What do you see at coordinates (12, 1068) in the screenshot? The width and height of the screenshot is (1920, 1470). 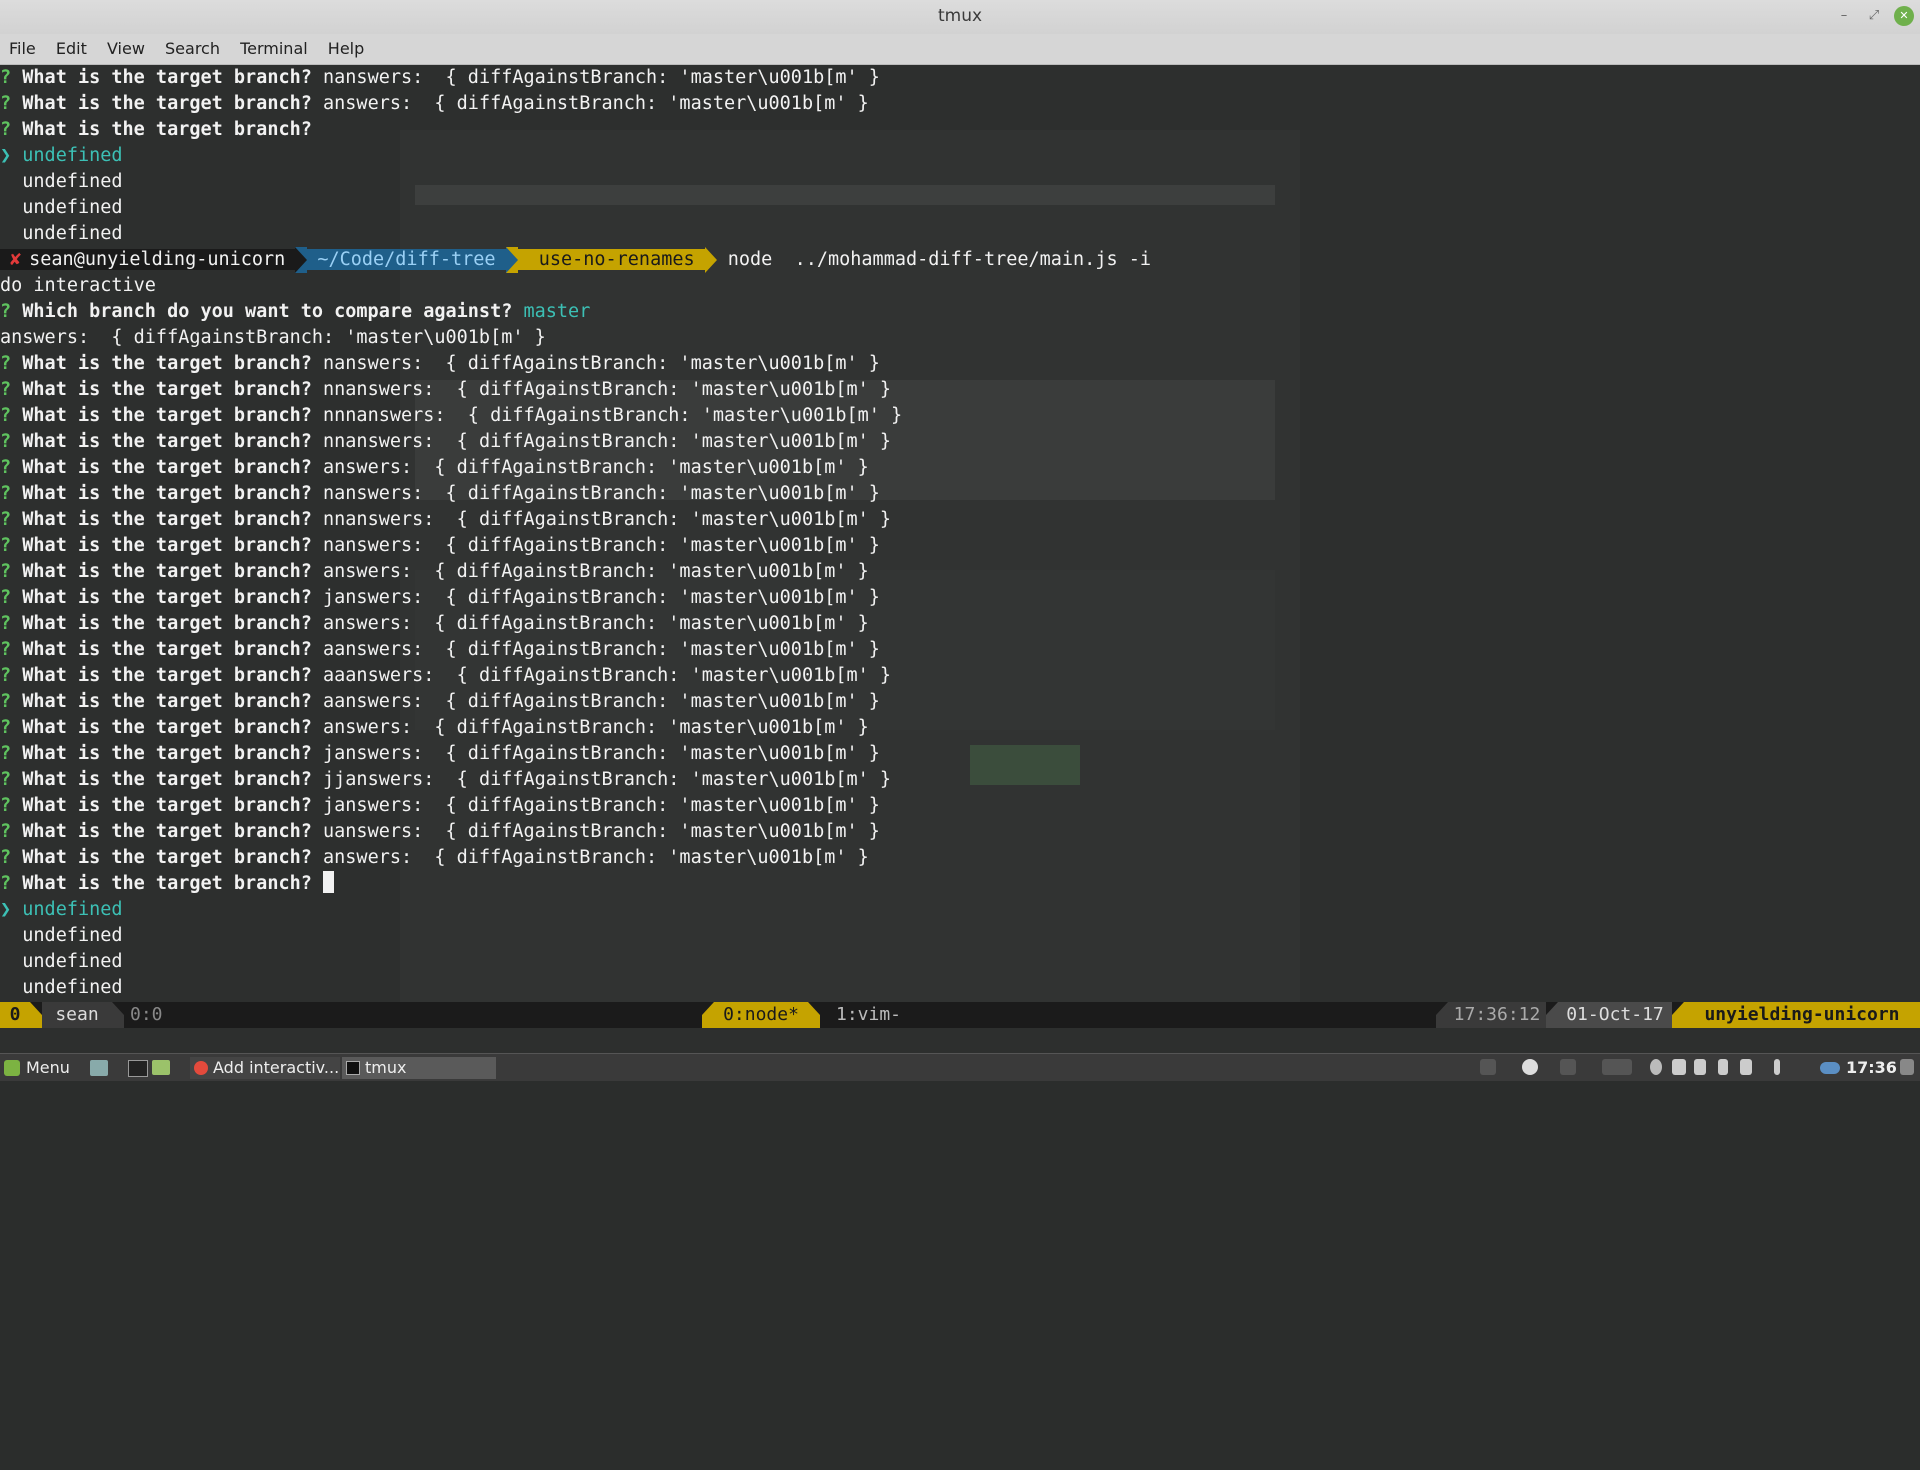 I see `mint-logo-icon` at bounding box center [12, 1068].